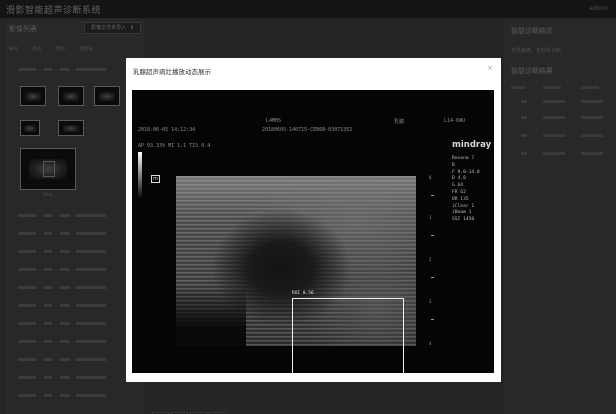  What do you see at coordinates (348, 335) in the screenshot?
I see `lesion-roi-box` at bounding box center [348, 335].